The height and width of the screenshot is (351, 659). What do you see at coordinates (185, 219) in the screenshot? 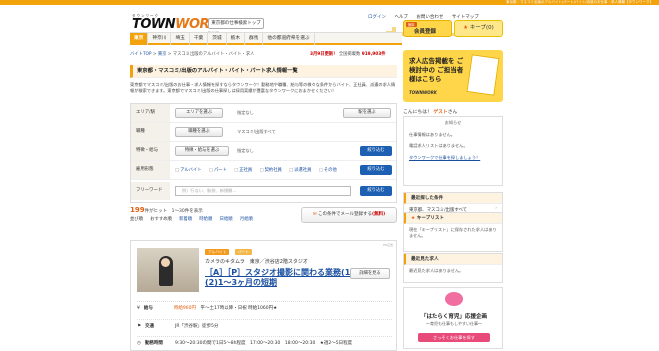
I see `sort-new: 新着順` at bounding box center [185, 219].